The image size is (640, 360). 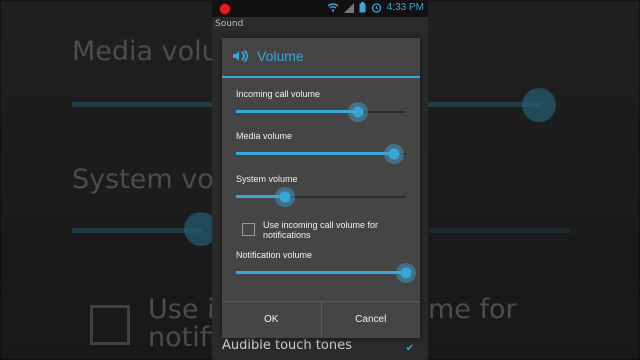 What do you see at coordinates (333, 7) in the screenshot?
I see `wifi-icon` at bounding box center [333, 7].